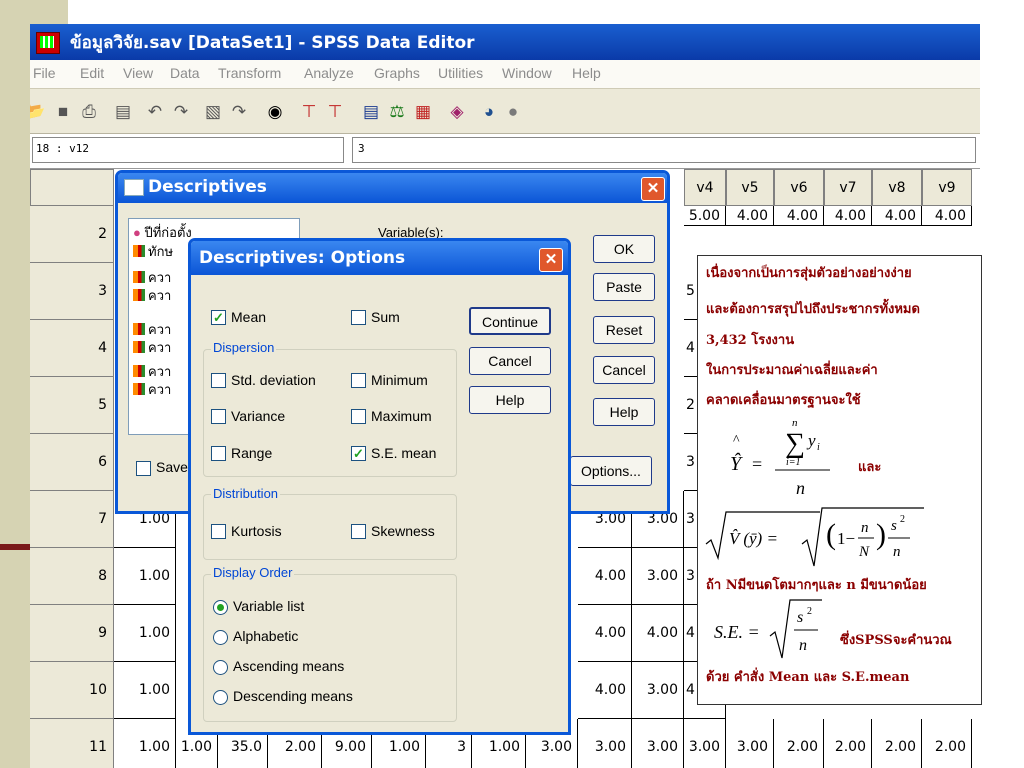 Image resolution: width=1024 pixels, height=768 pixels. Describe the element at coordinates (213, 112) in the screenshot. I see `goto-chart-icon: ▧` at that location.